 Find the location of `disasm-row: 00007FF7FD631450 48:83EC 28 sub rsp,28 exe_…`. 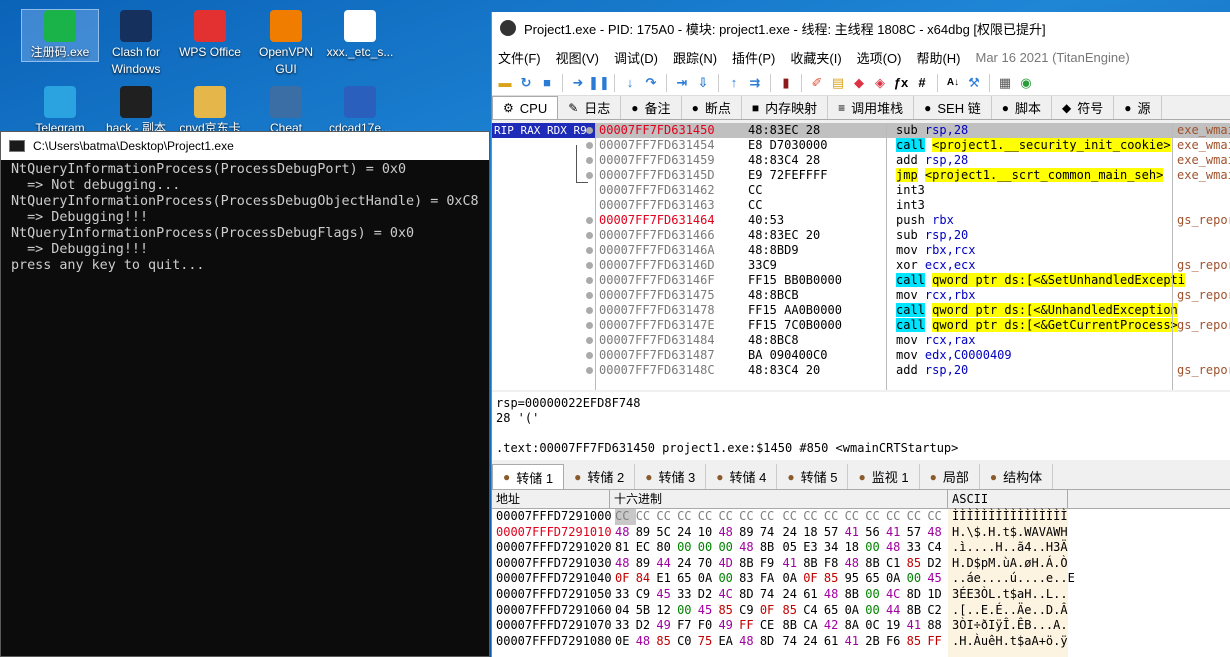

disasm-row: 00007FF7FD631450 48:83EC 28 sub rsp,28 exe_… is located at coordinates (908, 130).